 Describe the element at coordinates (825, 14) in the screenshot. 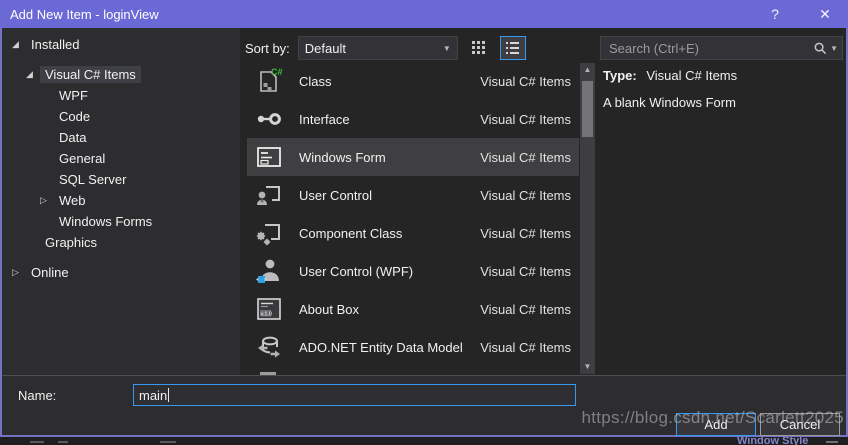

I see `close-icon: ✕` at that location.